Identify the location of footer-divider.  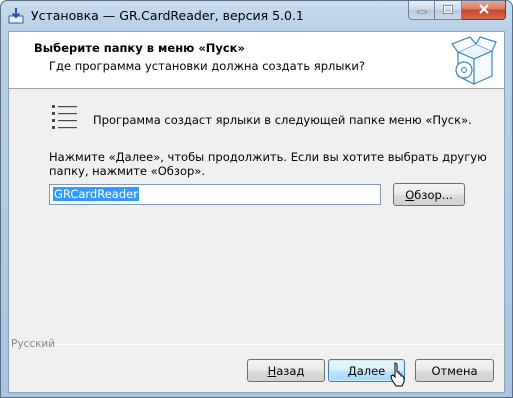
(278, 344).